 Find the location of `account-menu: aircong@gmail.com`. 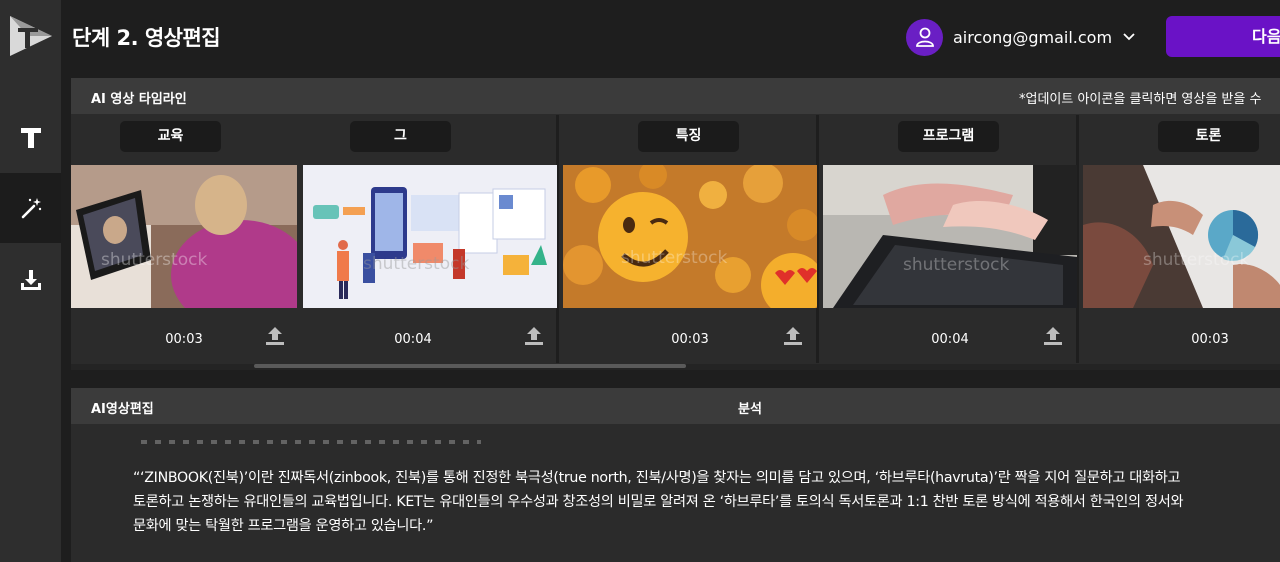

account-menu: aircong@gmail.com is located at coordinates (1021, 37).